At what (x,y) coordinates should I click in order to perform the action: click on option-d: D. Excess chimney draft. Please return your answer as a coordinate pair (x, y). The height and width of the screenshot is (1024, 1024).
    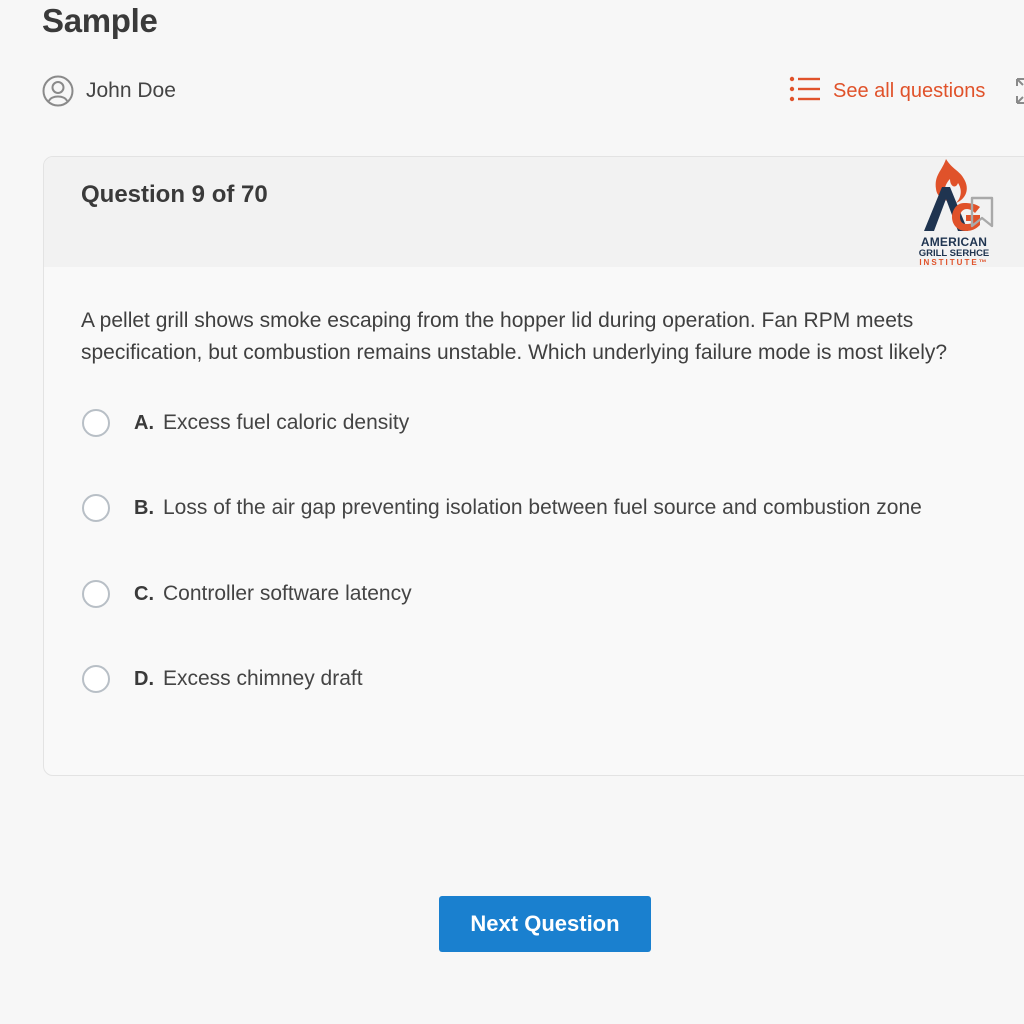
    Looking at the image, I should click on (222, 679).